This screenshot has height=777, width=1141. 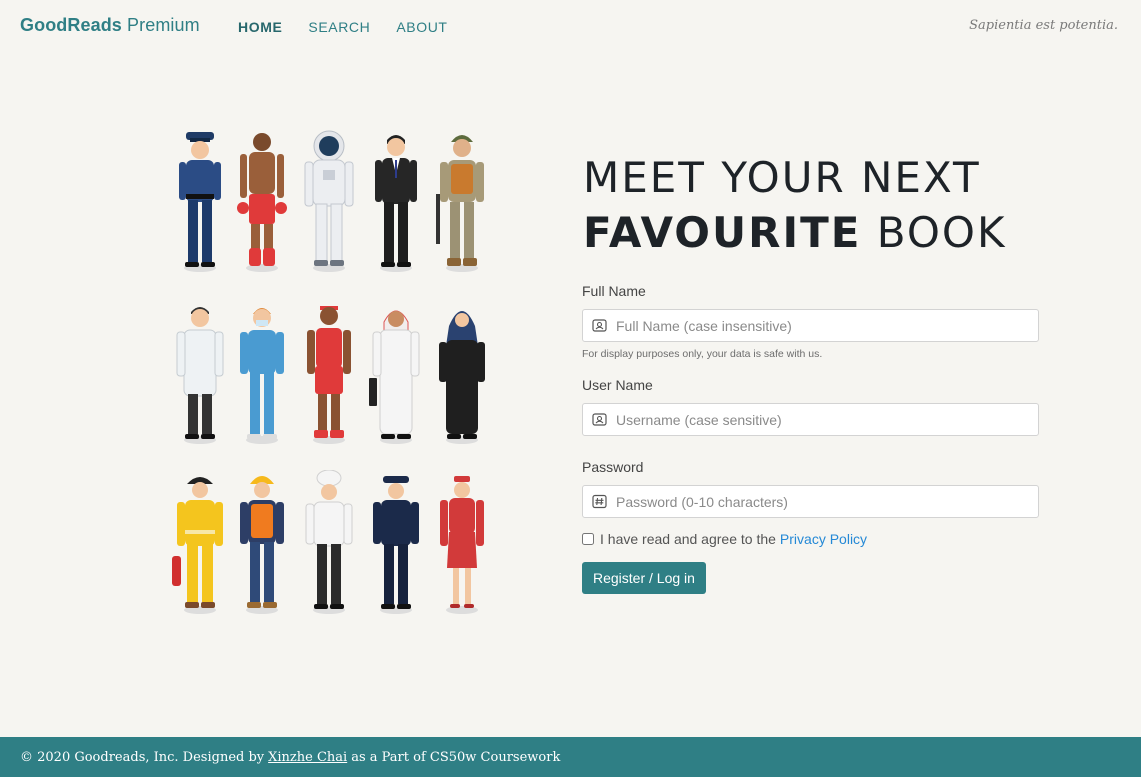 What do you see at coordinates (262, 543) in the screenshot?
I see `construction-worker-figure` at bounding box center [262, 543].